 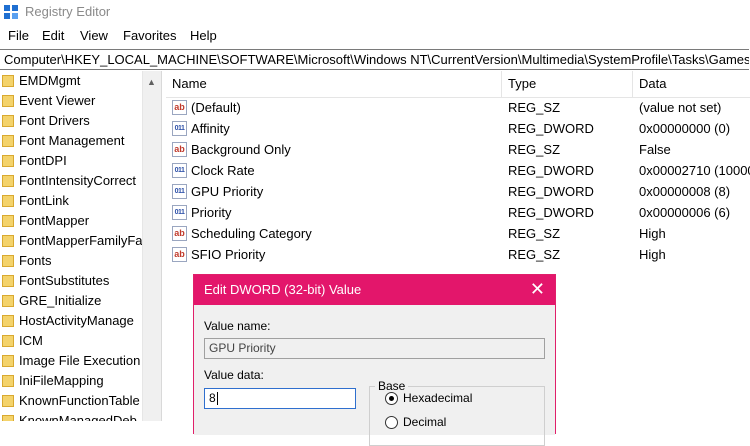 I want to click on menu-file: File, so click(x=18, y=35).